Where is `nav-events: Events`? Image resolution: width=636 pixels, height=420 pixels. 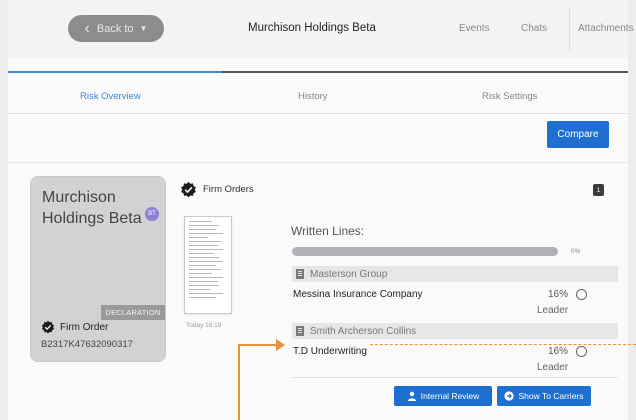
nav-events: Events is located at coordinates (474, 28).